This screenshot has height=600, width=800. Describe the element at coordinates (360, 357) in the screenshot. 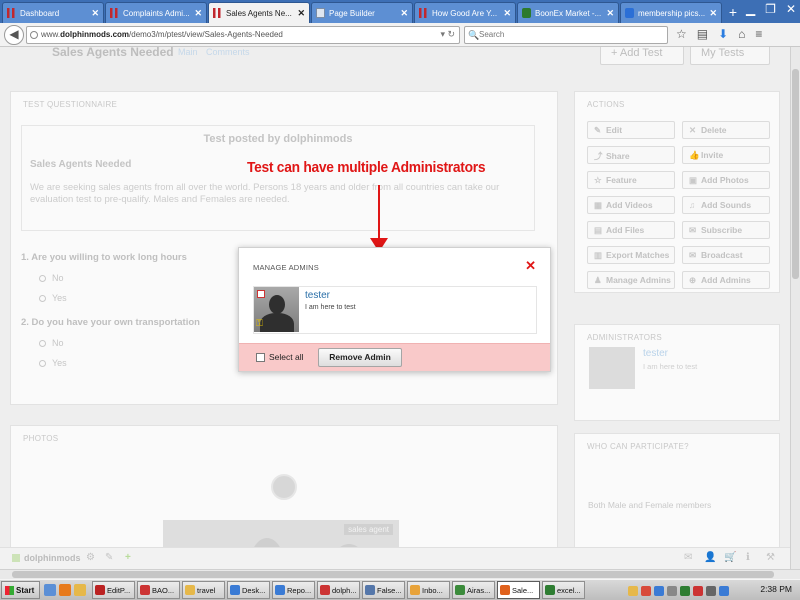

I see `remove-admin-button: Remove Admin` at that location.